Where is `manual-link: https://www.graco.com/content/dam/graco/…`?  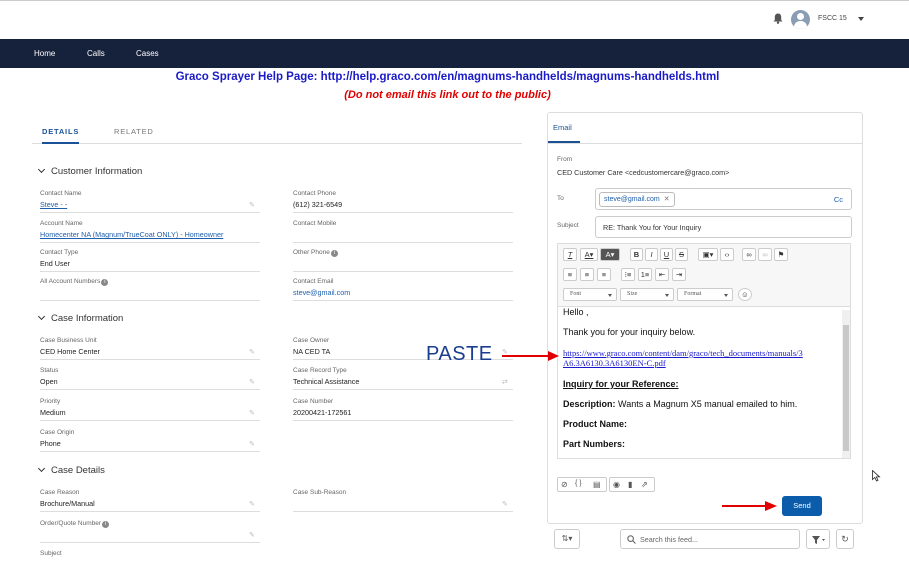 manual-link: https://www.graco.com/content/dam/graco/… is located at coordinates (688, 353).